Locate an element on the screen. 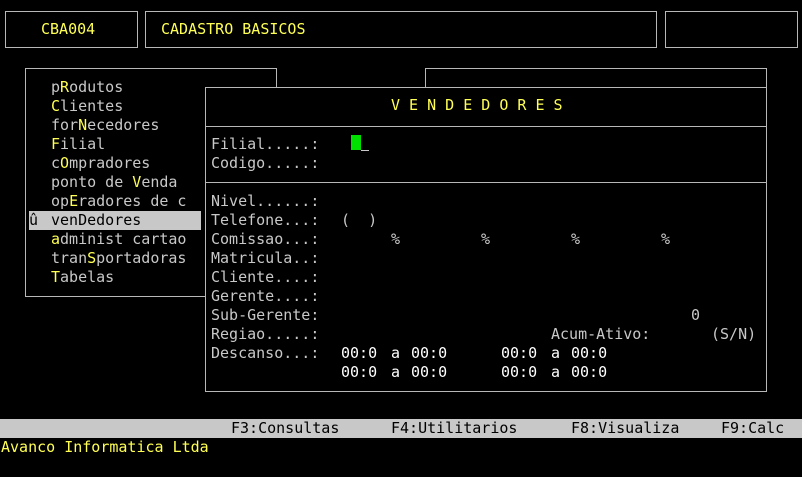 The width and height of the screenshot is (802, 477). menu-item-label: op is located at coordinates (60, 201).